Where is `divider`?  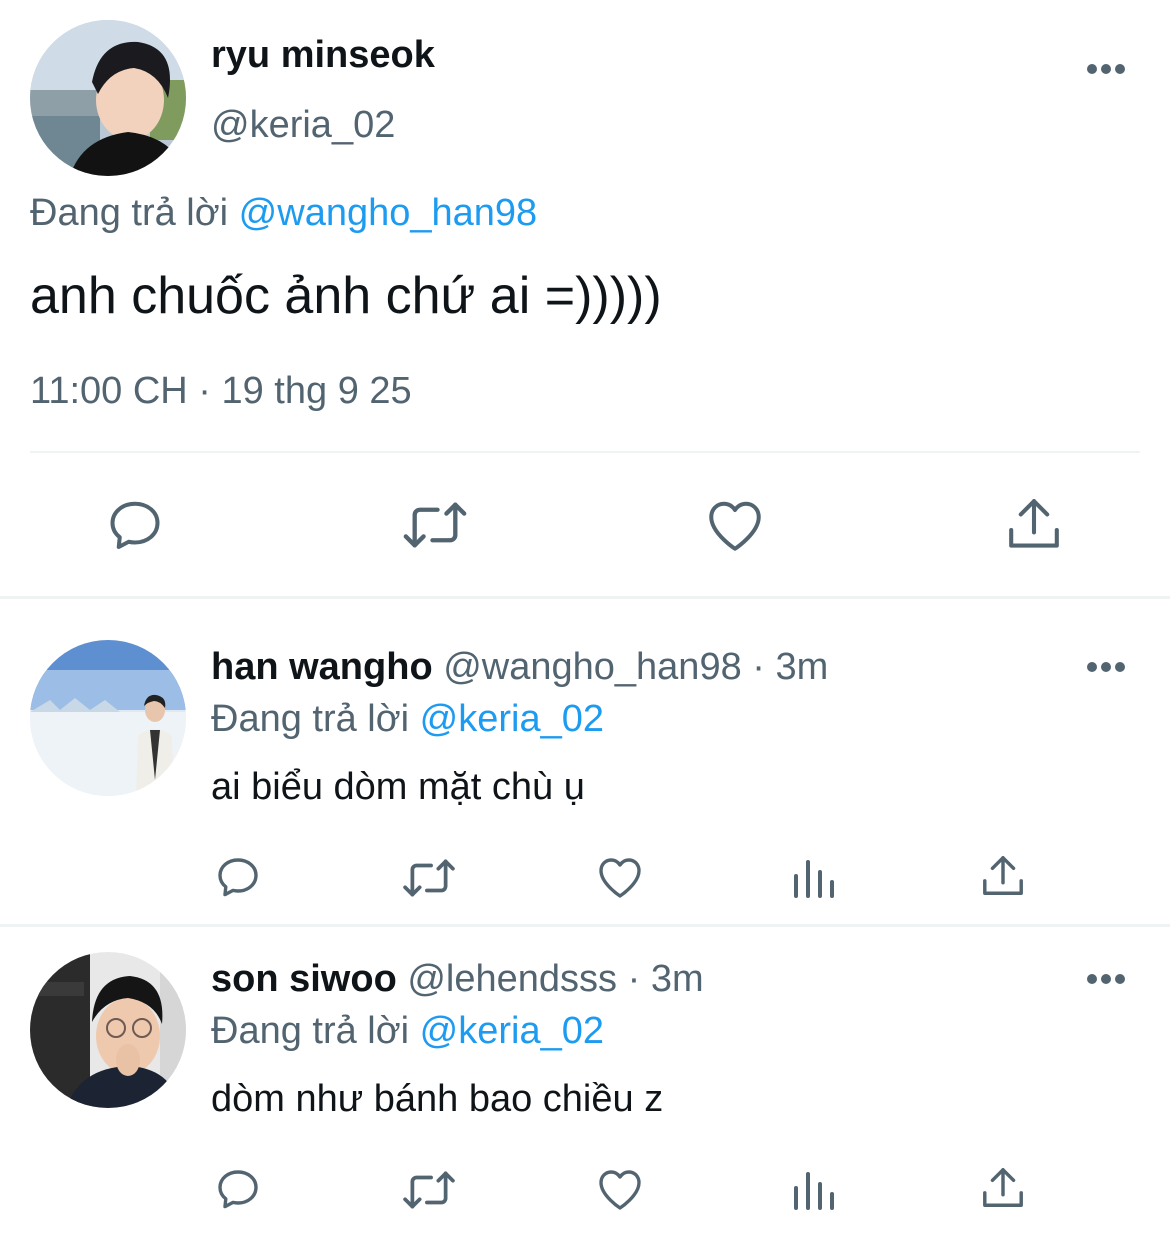 divider is located at coordinates (585, 452).